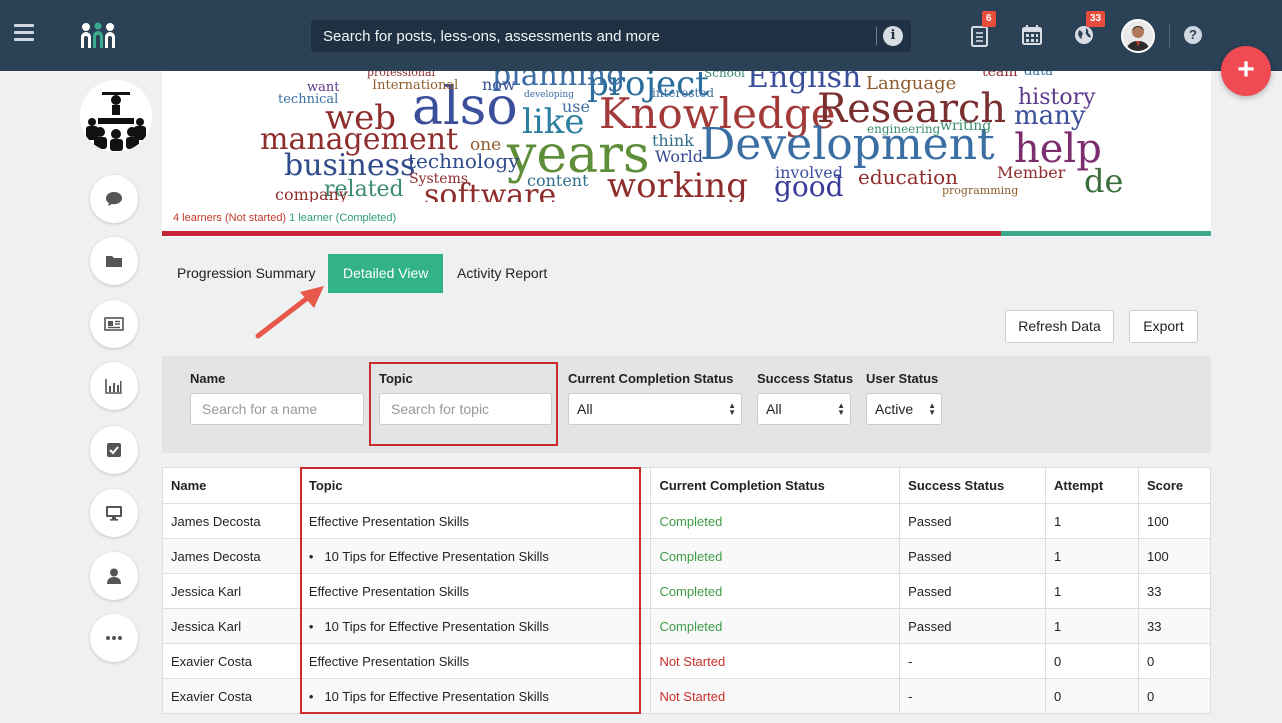  Describe the element at coordinates (989, 19) in the screenshot. I see `notifications-badge: 6` at that location.